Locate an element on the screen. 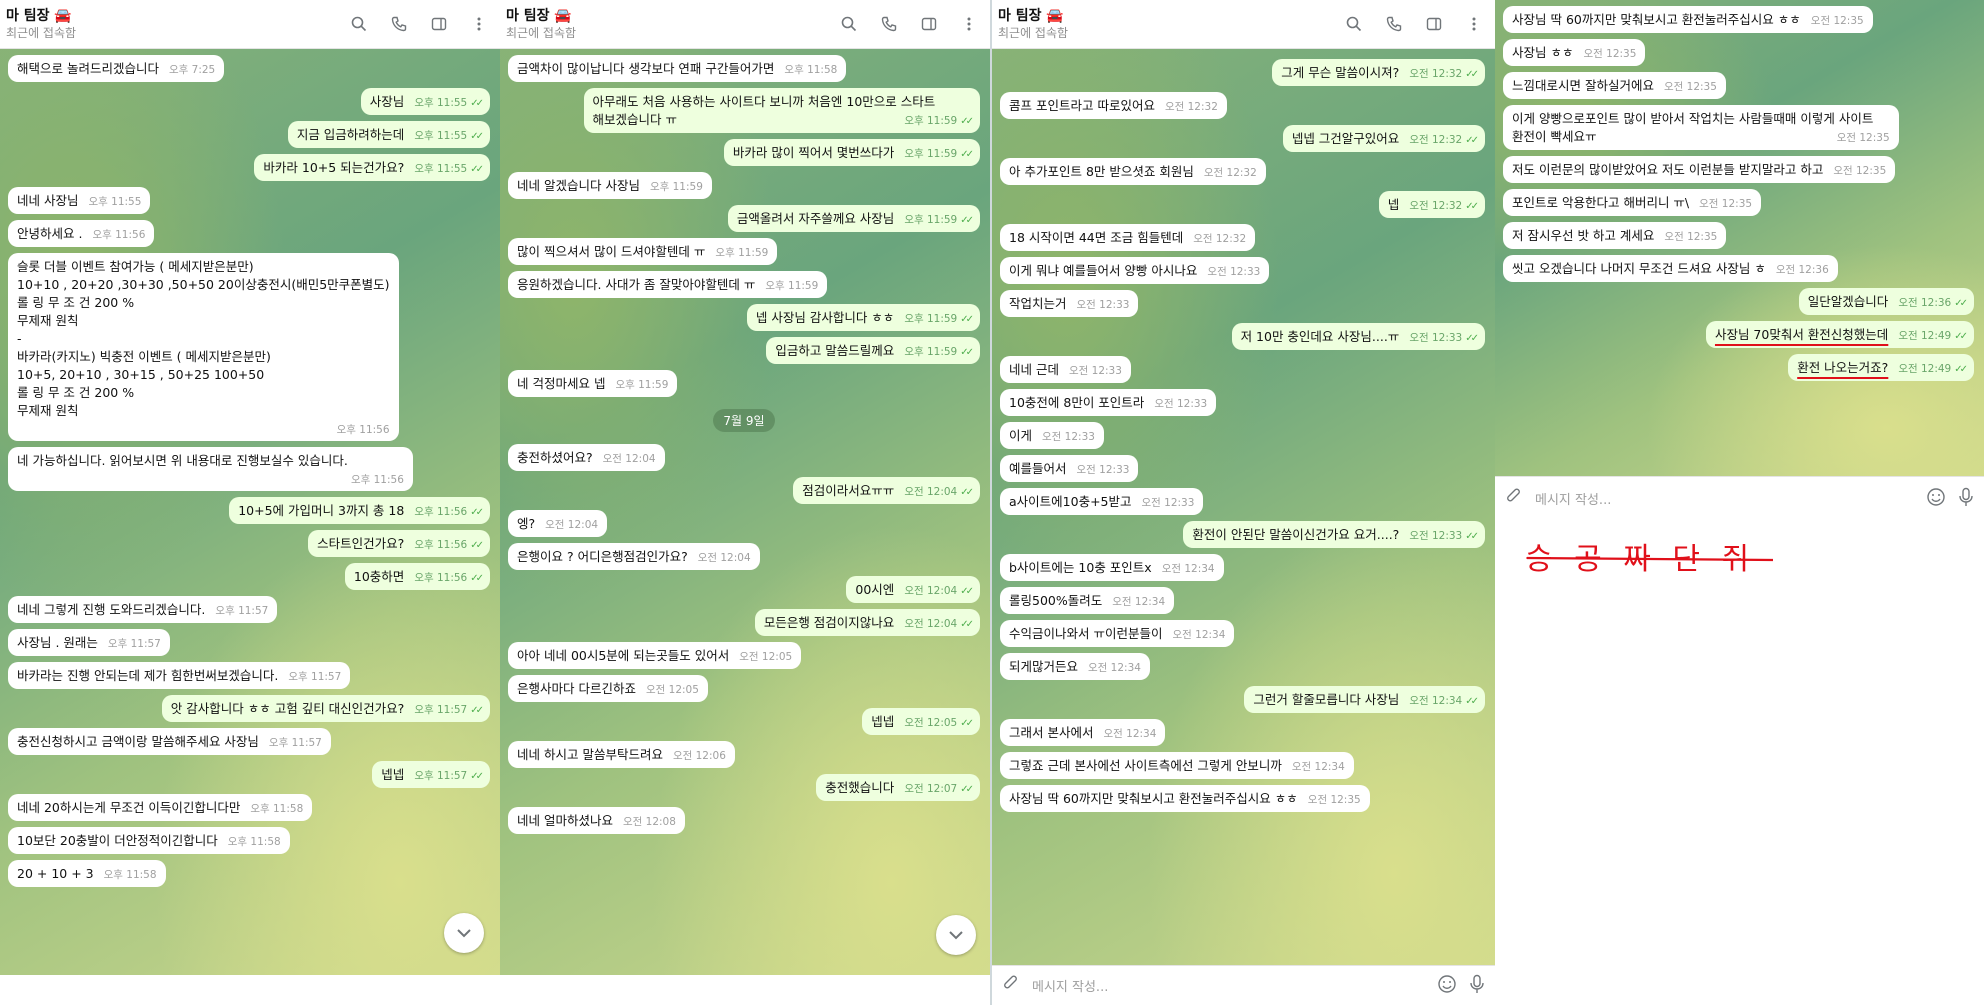 The width and height of the screenshot is (1984, 1005). outgoing-message: 환전 나오는거죠? 오전 12:49 ✓✓ is located at coordinates (1881, 367).